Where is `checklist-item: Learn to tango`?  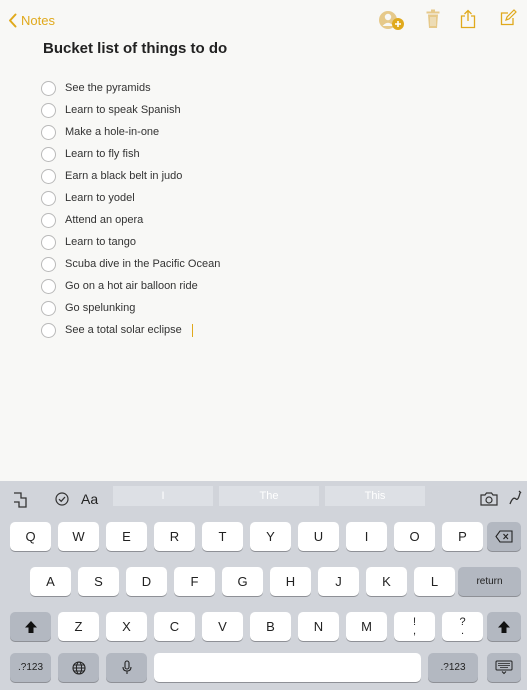
checklist-item: Learn to tango is located at coordinates (130, 242).